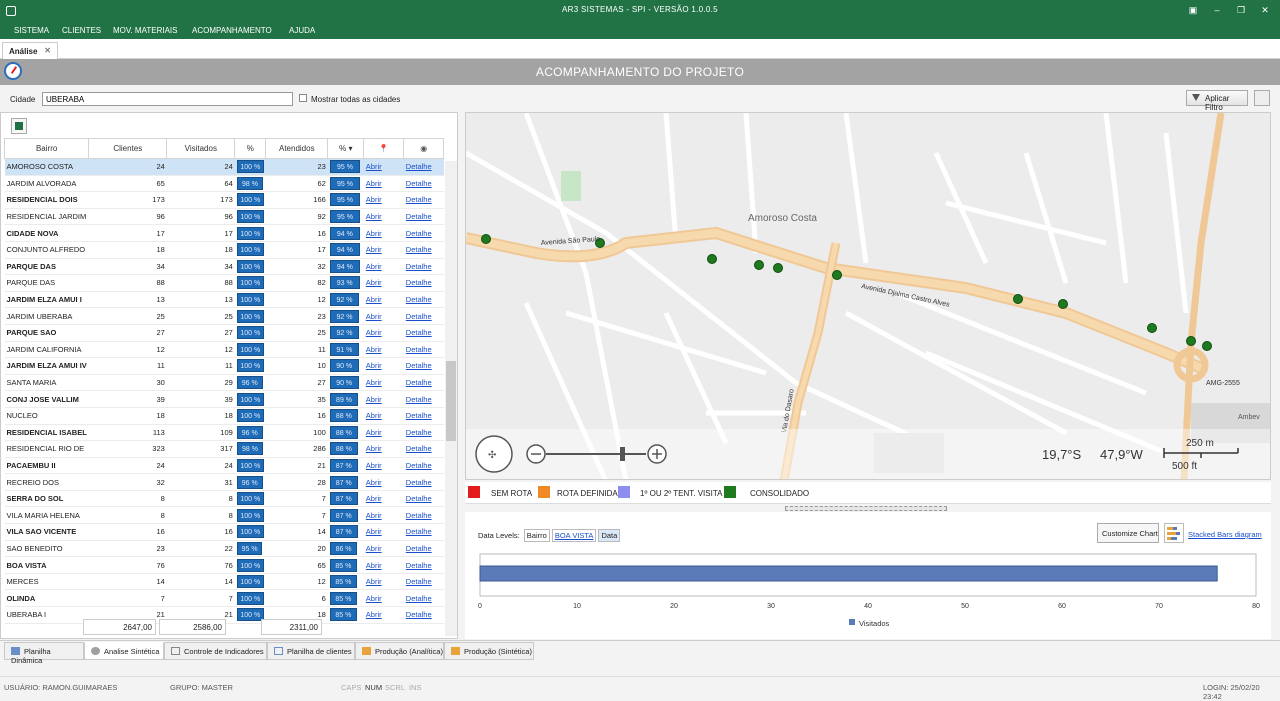 The height and width of the screenshot is (701, 1280). What do you see at coordinates (492, 455) in the screenshot?
I see `pan-arrows-icon: ✣` at bounding box center [492, 455].